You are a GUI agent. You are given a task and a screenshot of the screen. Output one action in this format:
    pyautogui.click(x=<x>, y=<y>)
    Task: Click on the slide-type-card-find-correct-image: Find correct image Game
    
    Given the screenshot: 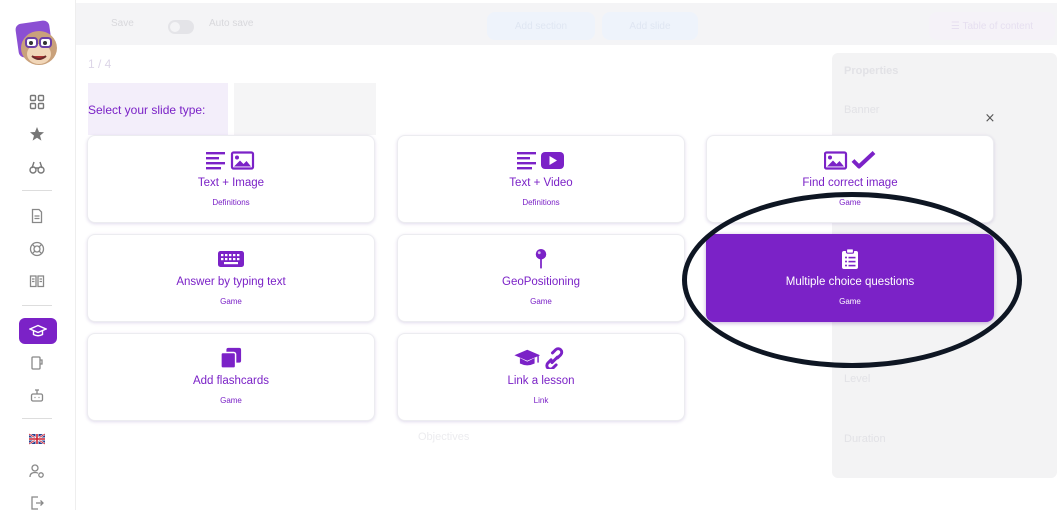 What is the action you would take?
    pyautogui.click(x=850, y=179)
    